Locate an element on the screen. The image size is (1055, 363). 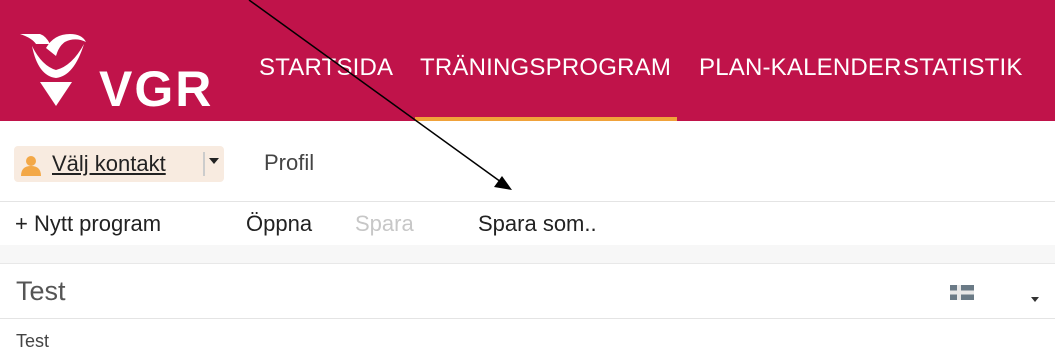
nav-item-startsida: STARTSIDA is located at coordinates (326, 68).